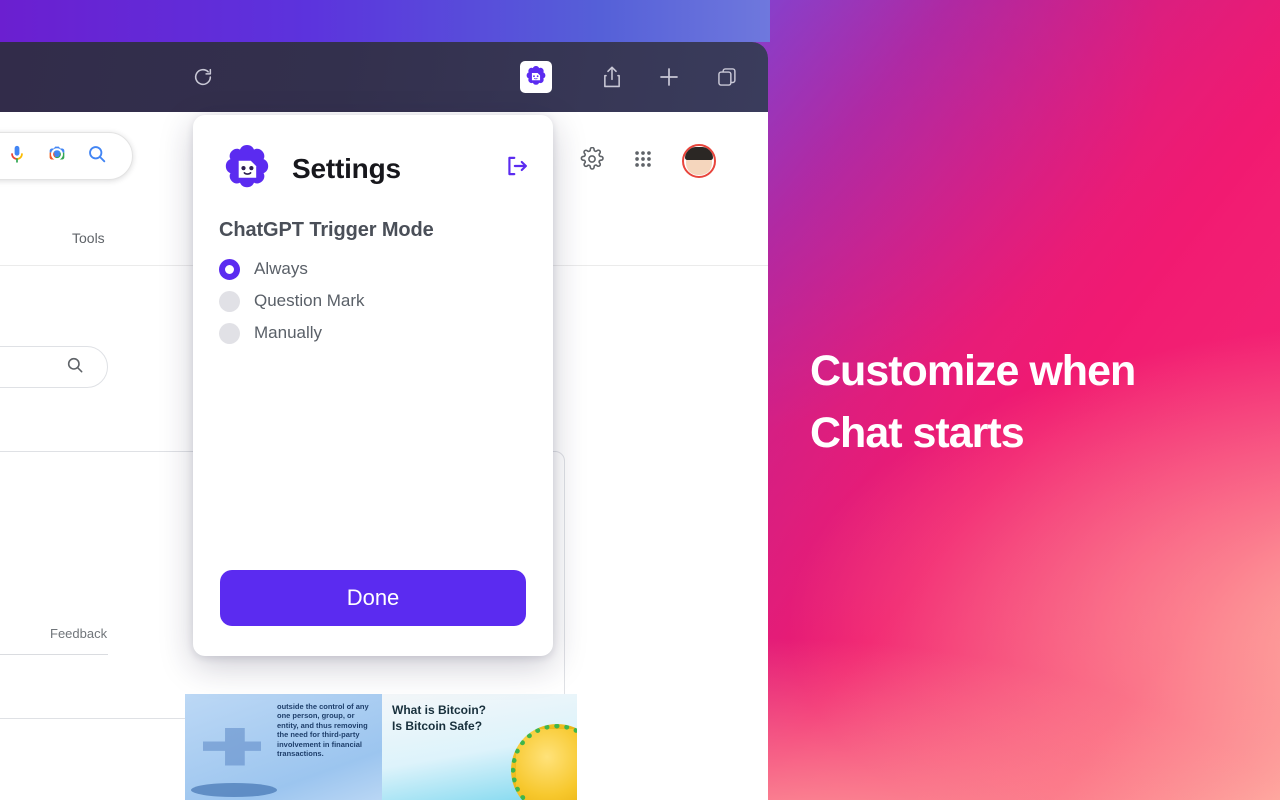  Describe the element at coordinates (536, 77) in the screenshot. I see `chatgpt-extension-icon` at that location.